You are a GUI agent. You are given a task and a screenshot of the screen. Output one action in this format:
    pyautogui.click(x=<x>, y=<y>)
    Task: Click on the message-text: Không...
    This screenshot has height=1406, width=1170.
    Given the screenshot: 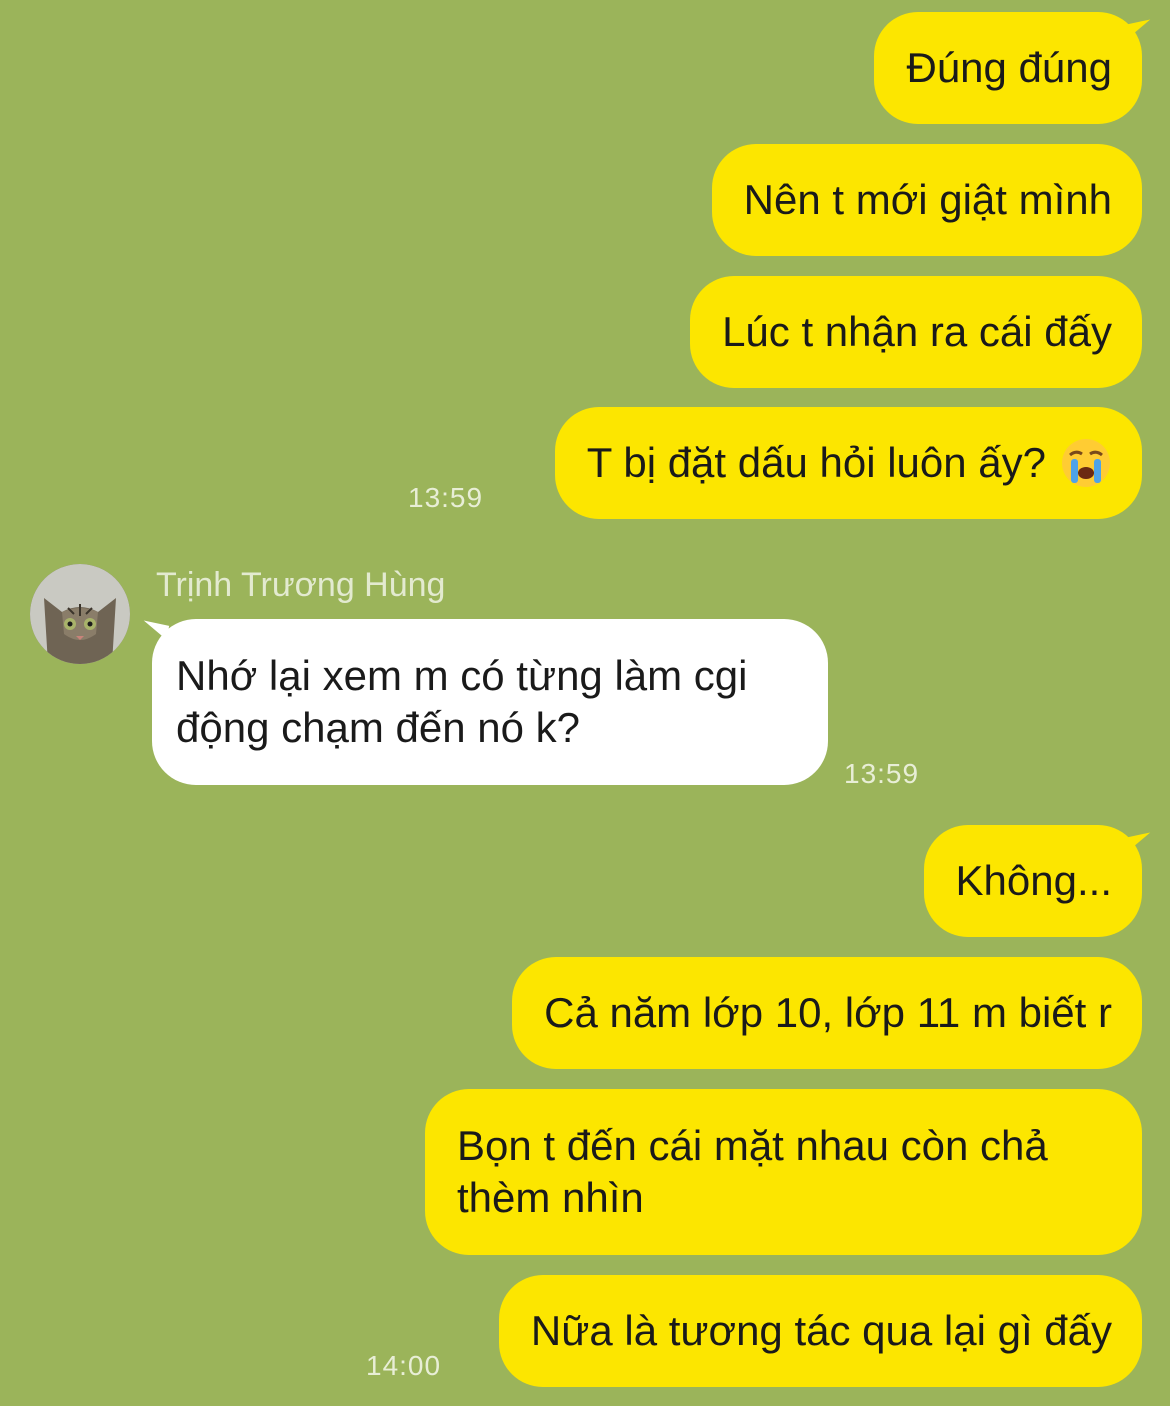 What is the action you would take?
    pyautogui.click(x=1033, y=880)
    